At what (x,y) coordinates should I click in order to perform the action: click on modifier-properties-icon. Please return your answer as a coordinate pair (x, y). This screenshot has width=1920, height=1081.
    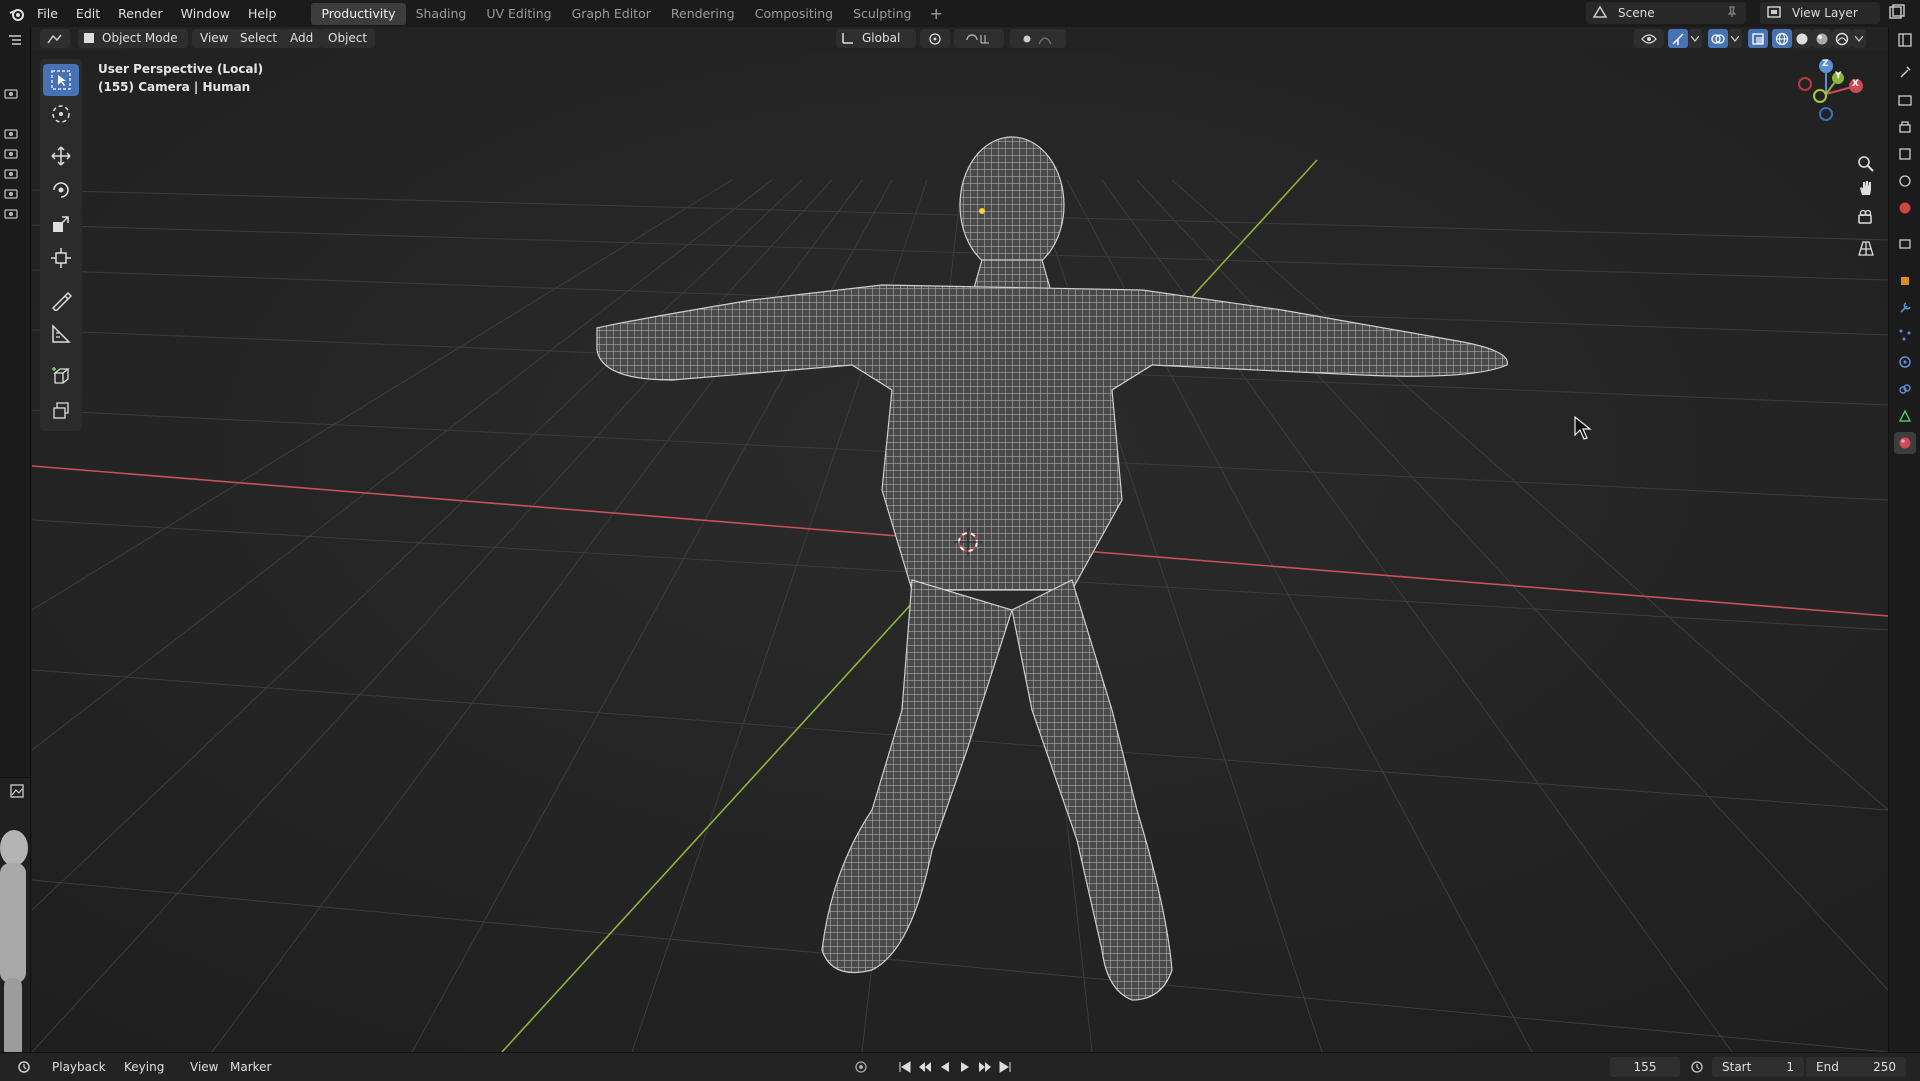
    Looking at the image, I should click on (1905, 308).